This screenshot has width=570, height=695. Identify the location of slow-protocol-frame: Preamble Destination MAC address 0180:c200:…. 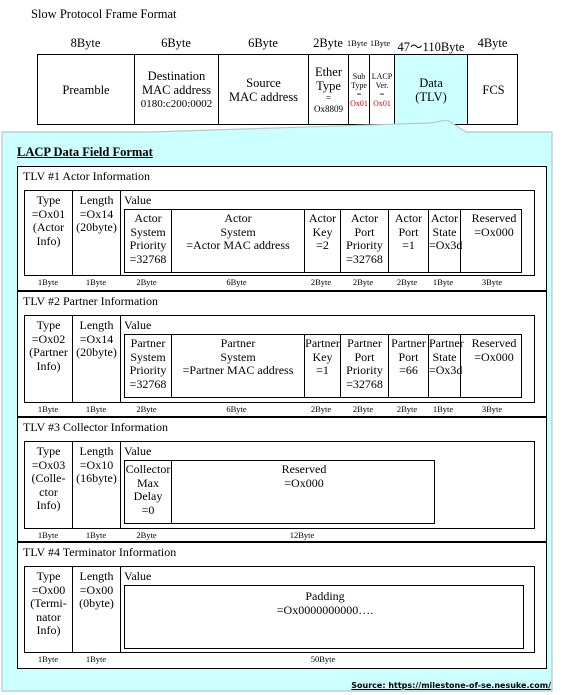
(277, 89).